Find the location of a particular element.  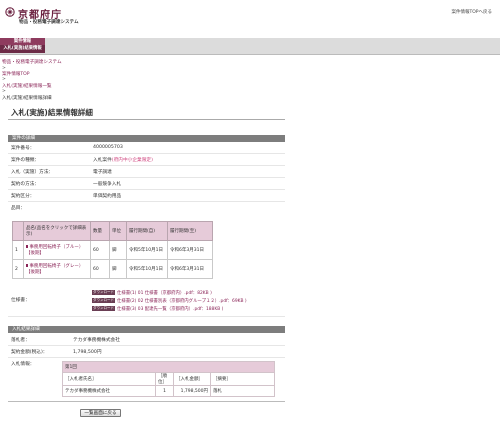

col-header-no is located at coordinates (18, 231).